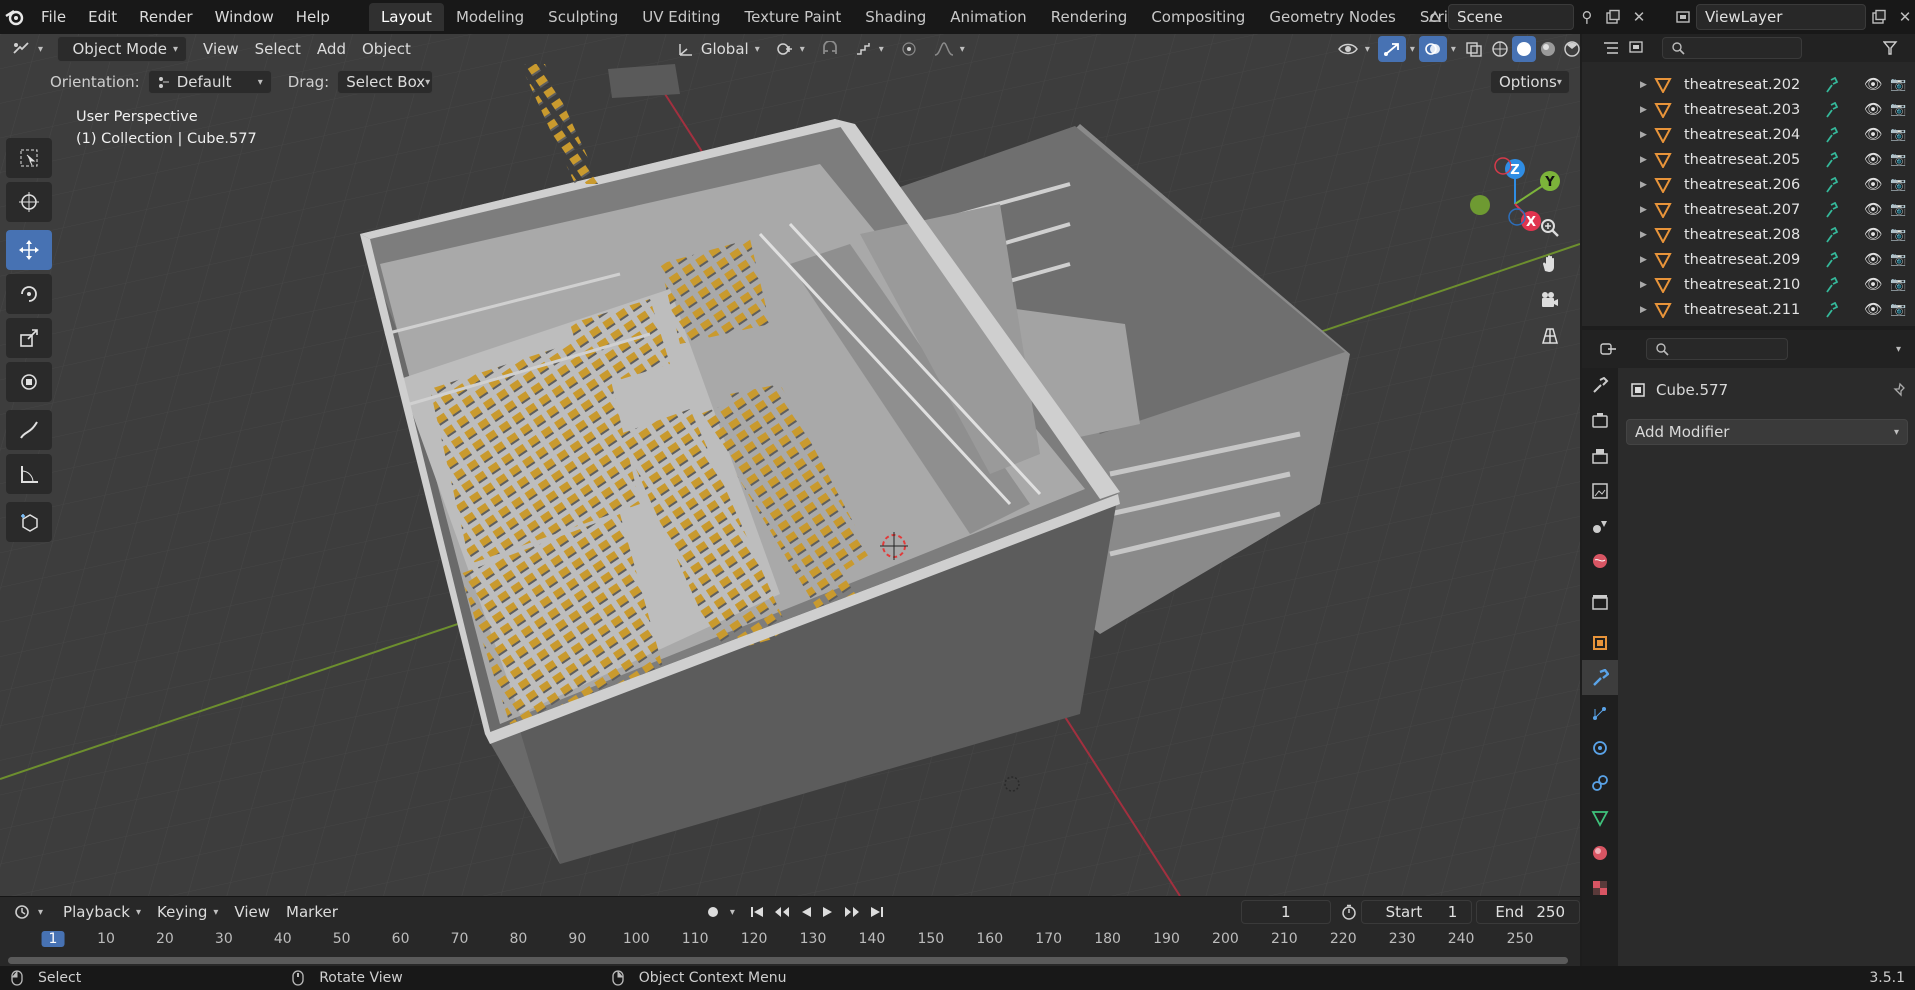 This screenshot has width=1915, height=990. What do you see at coordinates (1748, 234) in the screenshot?
I see `outliner-row: ▶ theatreseat.208 👁 📷` at bounding box center [1748, 234].